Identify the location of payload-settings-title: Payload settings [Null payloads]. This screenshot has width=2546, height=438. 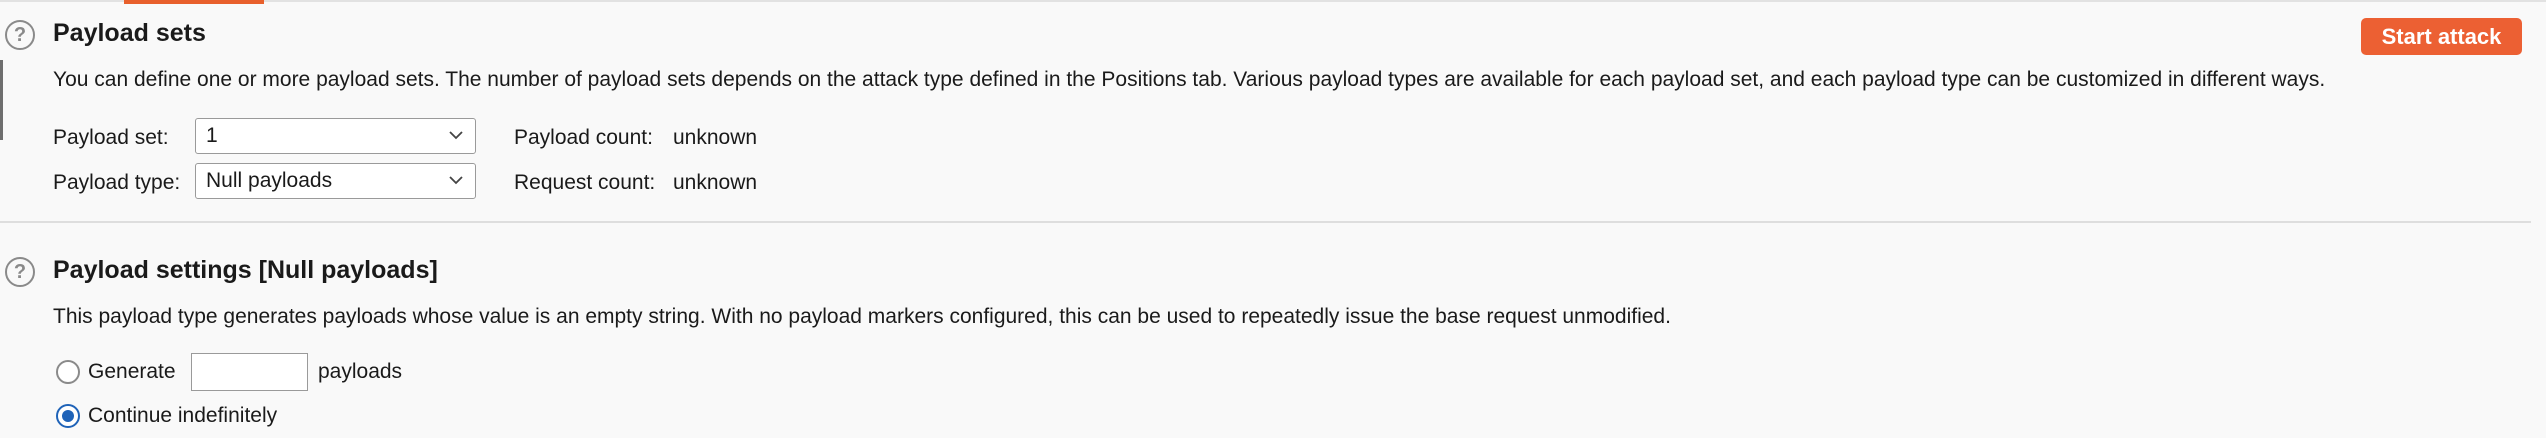
(245, 270).